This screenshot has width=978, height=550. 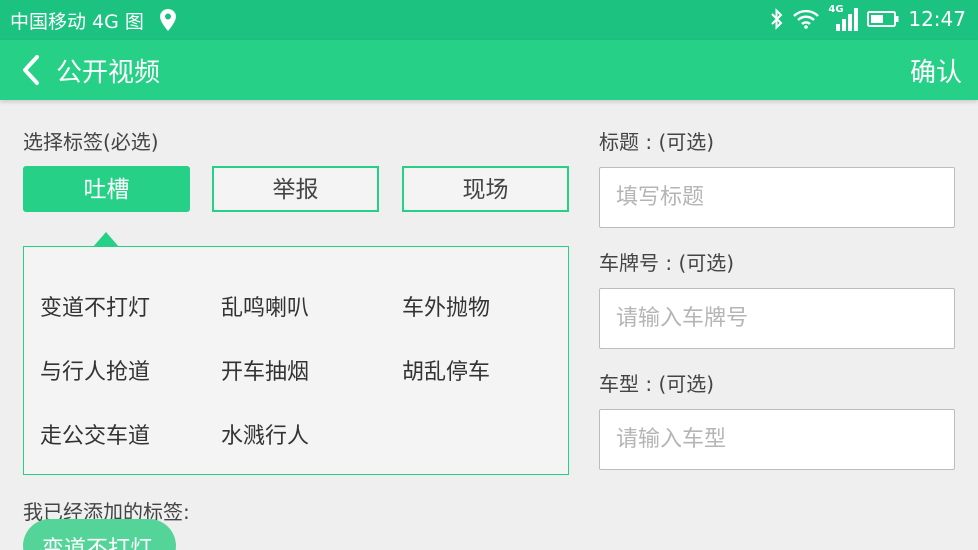 What do you see at coordinates (295, 189) in the screenshot?
I see `tag-category-report: 举报` at bounding box center [295, 189].